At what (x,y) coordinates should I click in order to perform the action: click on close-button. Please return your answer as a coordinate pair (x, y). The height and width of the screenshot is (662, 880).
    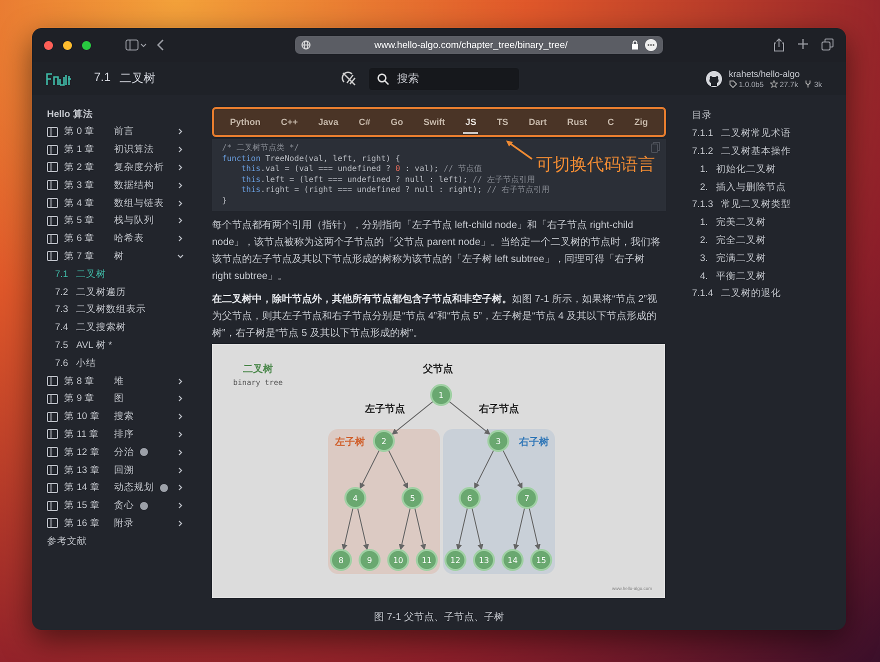
    Looking at the image, I should click on (48, 45).